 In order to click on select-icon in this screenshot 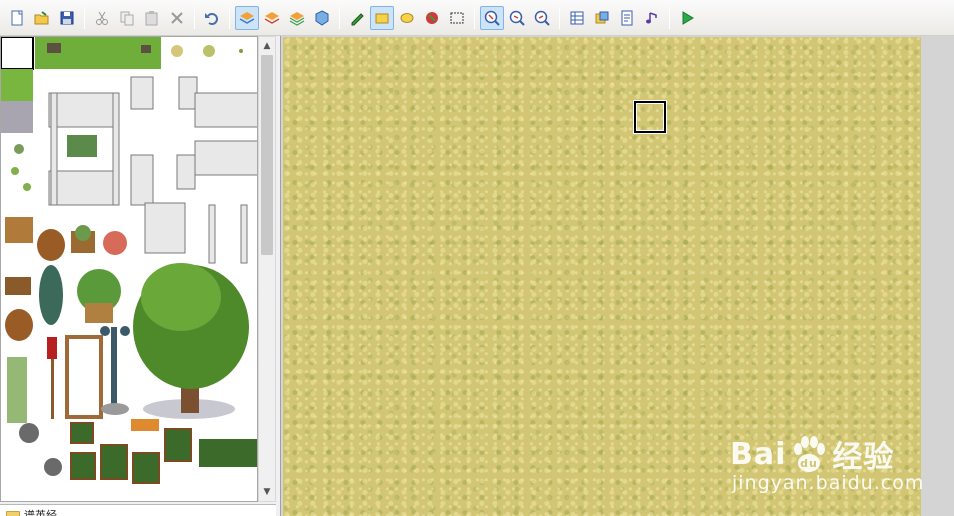, I will do `click(457, 17)`.